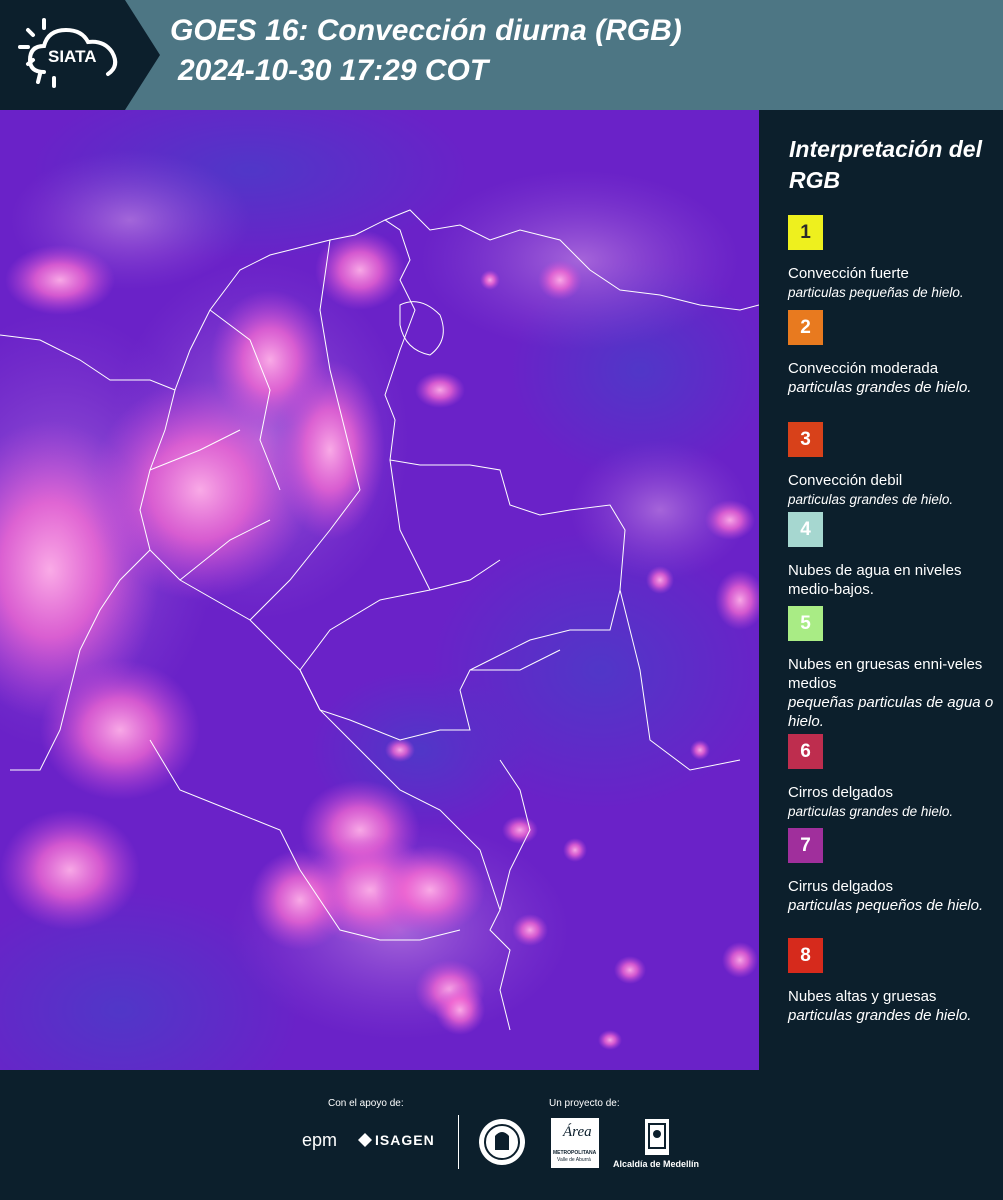 The height and width of the screenshot is (1200, 1003). I want to click on legend-item-name: Convección fuerte, so click(848, 273).